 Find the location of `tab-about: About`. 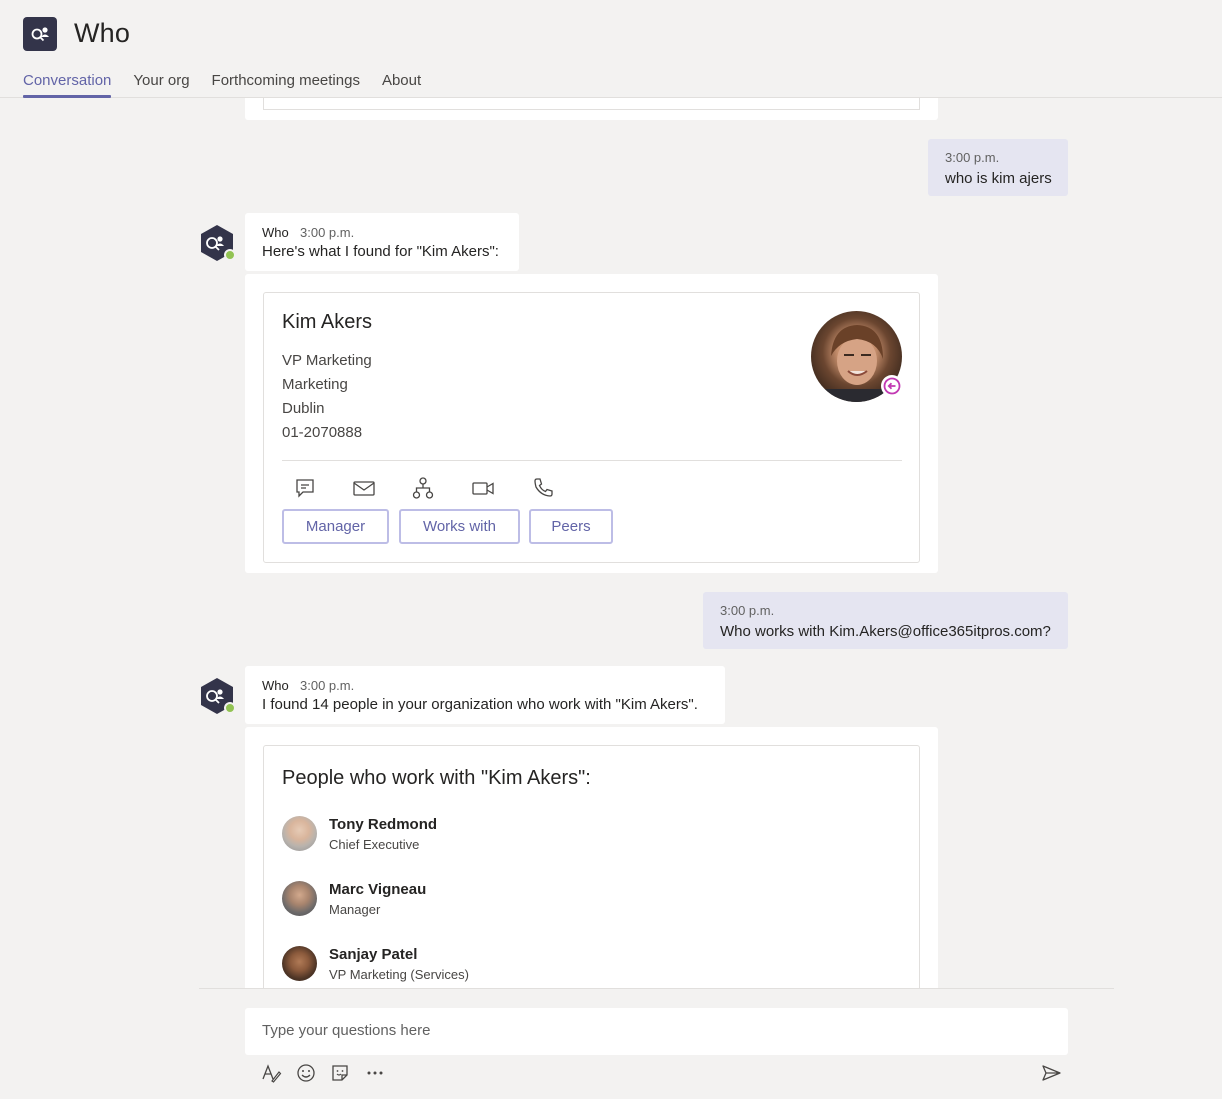

tab-about: About is located at coordinates (401, 85).